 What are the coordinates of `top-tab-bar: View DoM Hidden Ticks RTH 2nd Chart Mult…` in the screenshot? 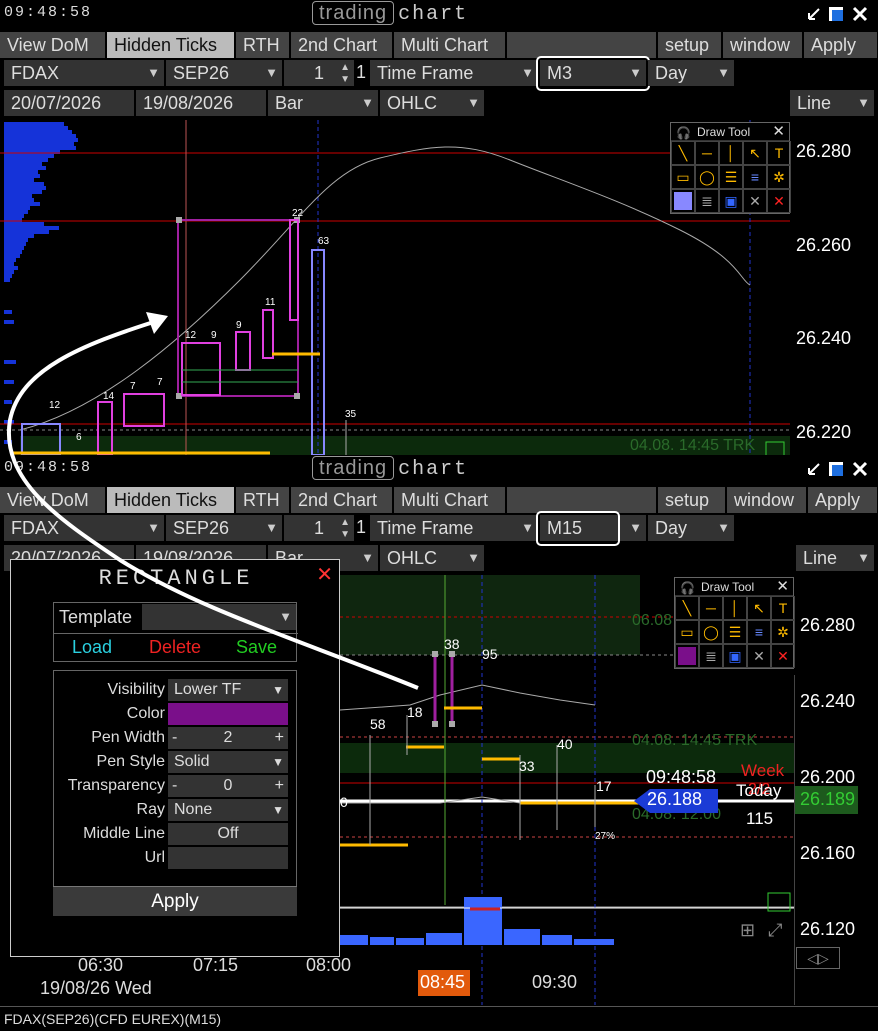 It's located at (439, 44).